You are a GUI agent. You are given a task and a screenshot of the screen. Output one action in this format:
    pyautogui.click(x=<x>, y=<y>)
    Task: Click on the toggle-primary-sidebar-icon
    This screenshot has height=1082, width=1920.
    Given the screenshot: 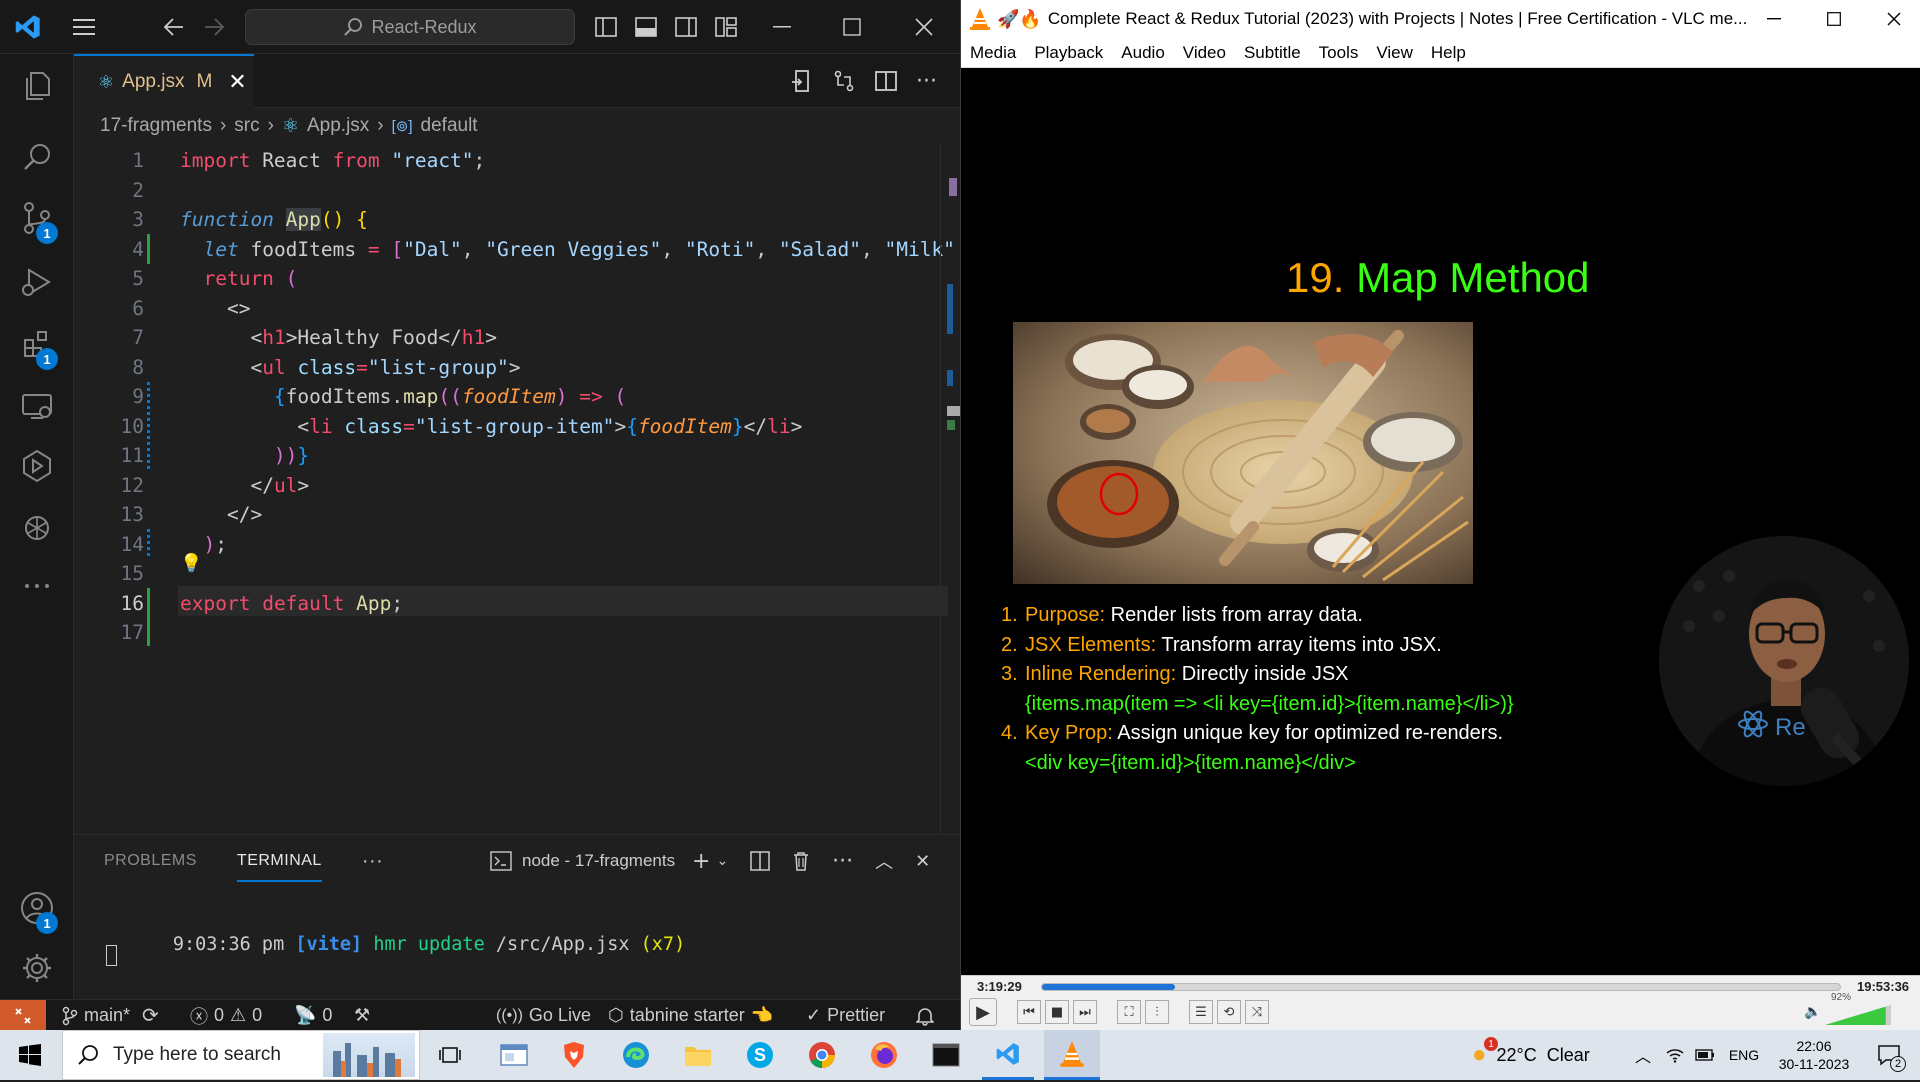 What is the action you would take?
    pyautogui.click(x=606, y=27)
    